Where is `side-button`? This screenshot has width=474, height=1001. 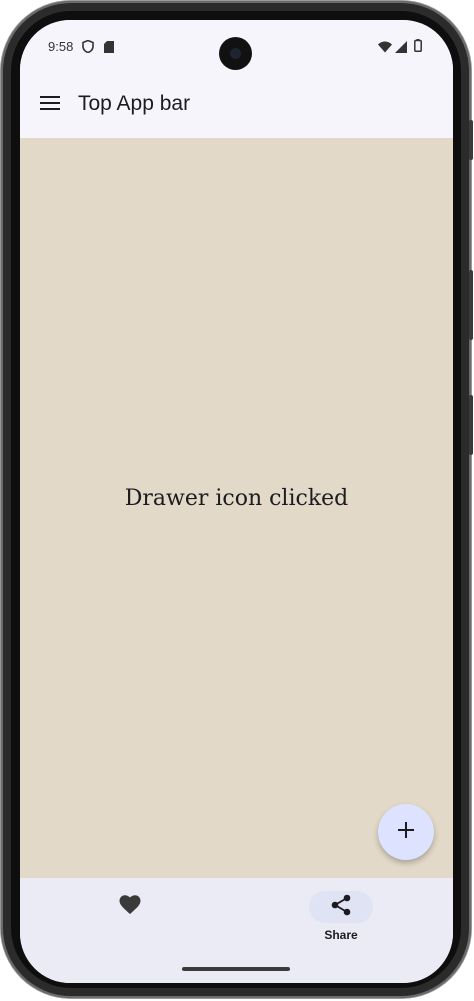 side-button is located at coordinates (471, 425).